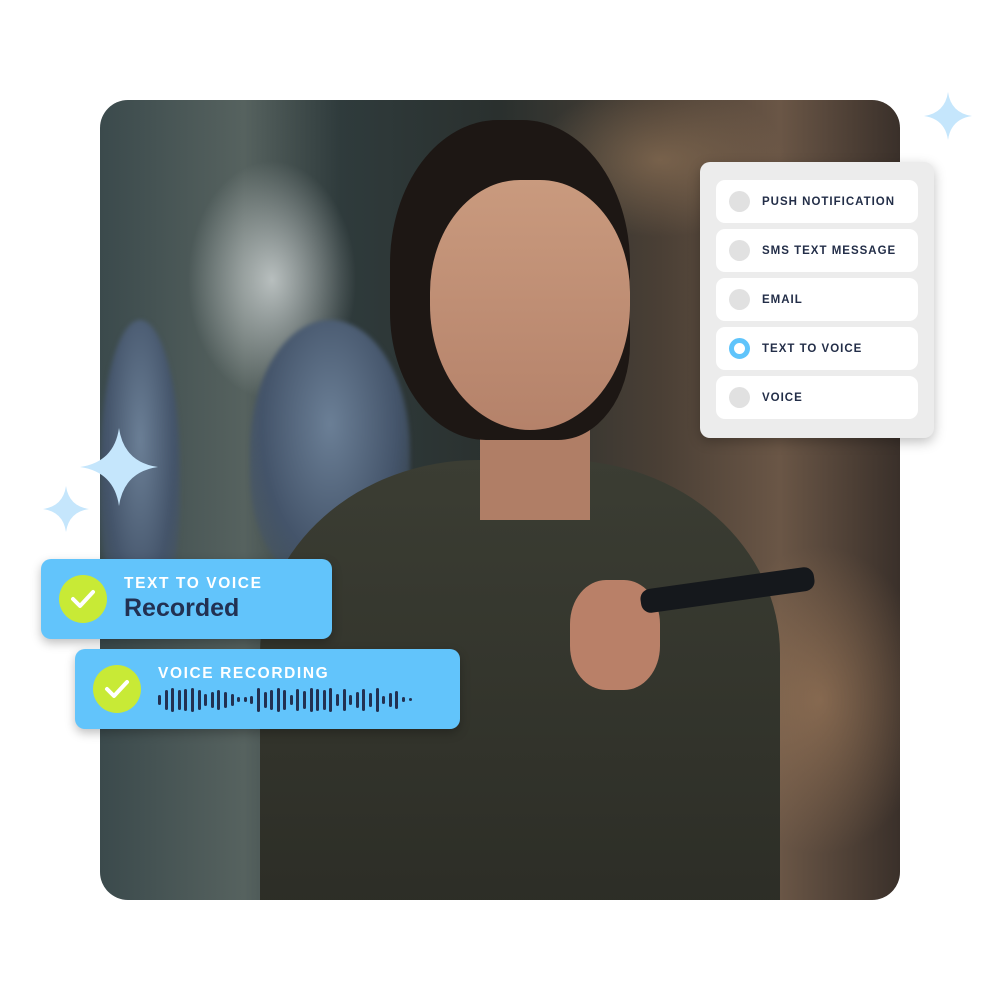  Describe the element at coordinates (782, 397) in the screenshot. I see `option-label: VOICE` at that location.